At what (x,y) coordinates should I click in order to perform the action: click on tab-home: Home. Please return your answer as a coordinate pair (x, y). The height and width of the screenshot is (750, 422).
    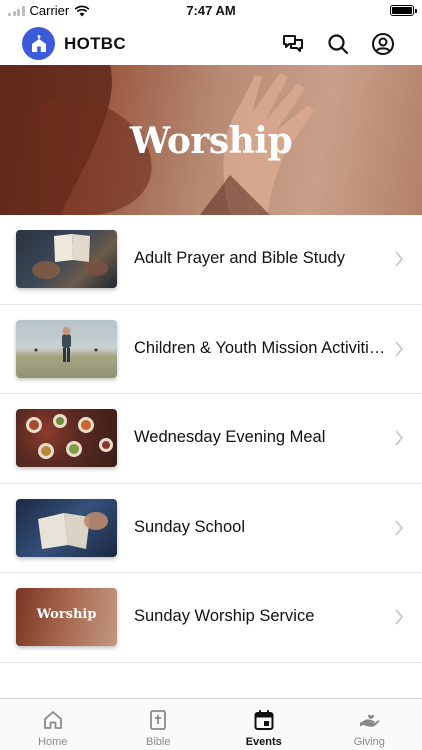
    Looking at the image, I should click on (53, 724).